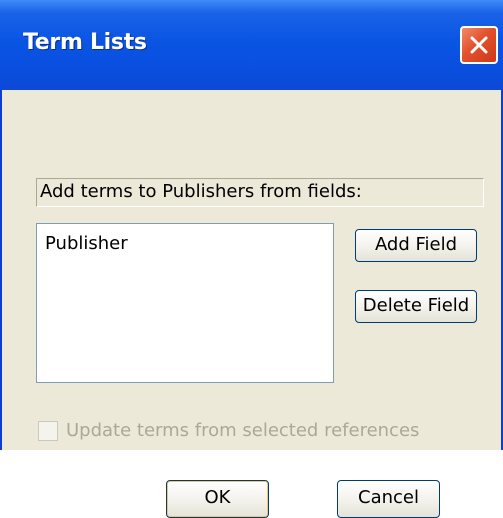  I want to click on close-button, so click(479, 45).